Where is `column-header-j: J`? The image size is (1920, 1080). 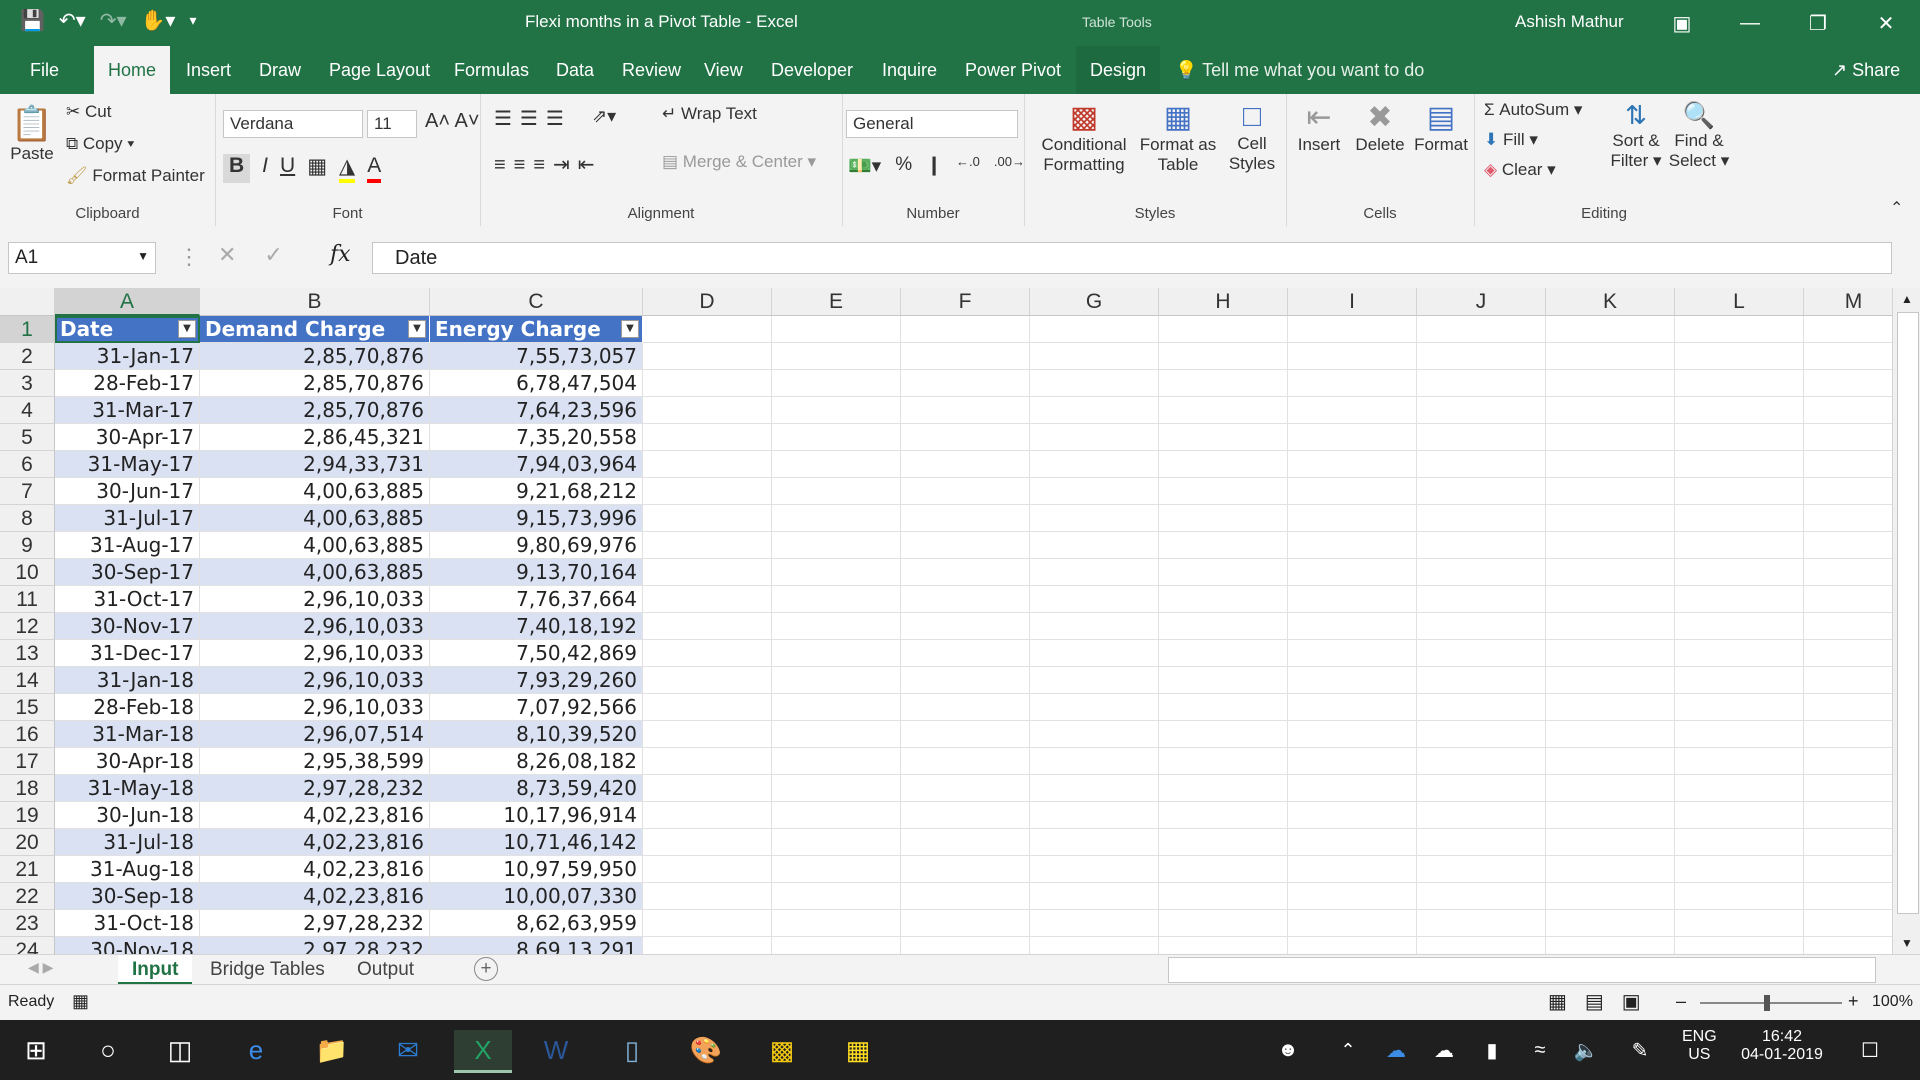 column-header-j: J is located at coordinates (1481, 302).